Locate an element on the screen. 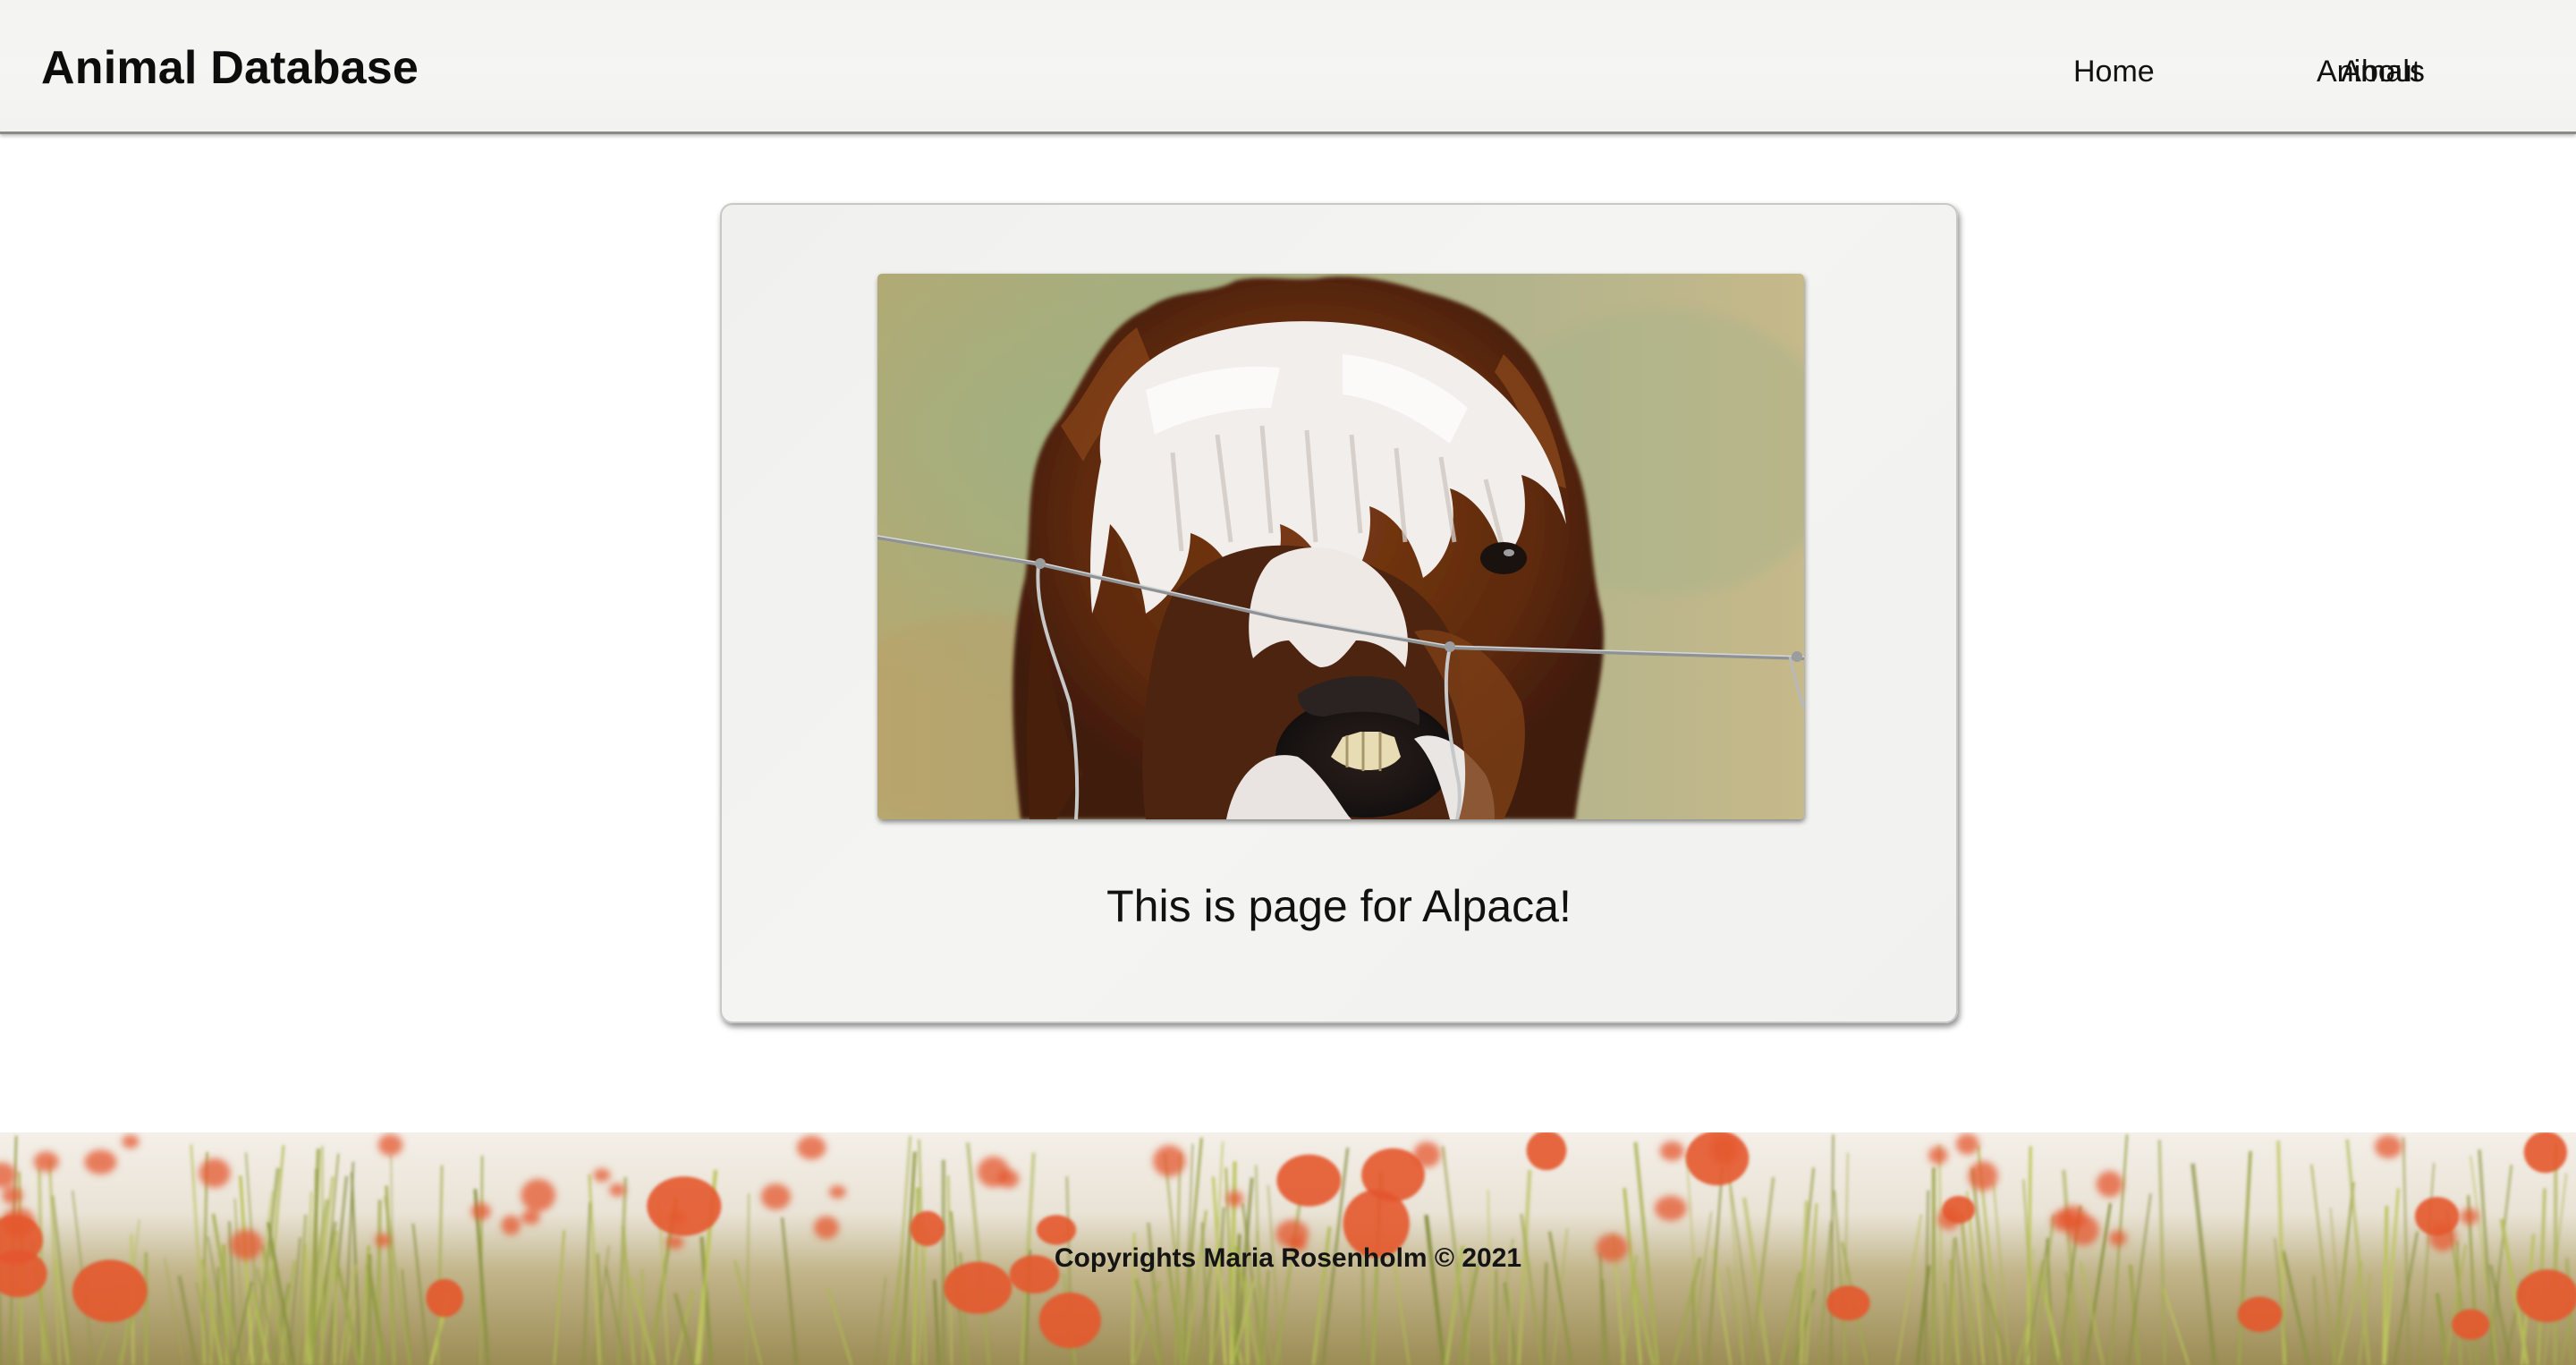  animal-page-caption: This is page for Alpaca! is located at coordinates (1339, 906).